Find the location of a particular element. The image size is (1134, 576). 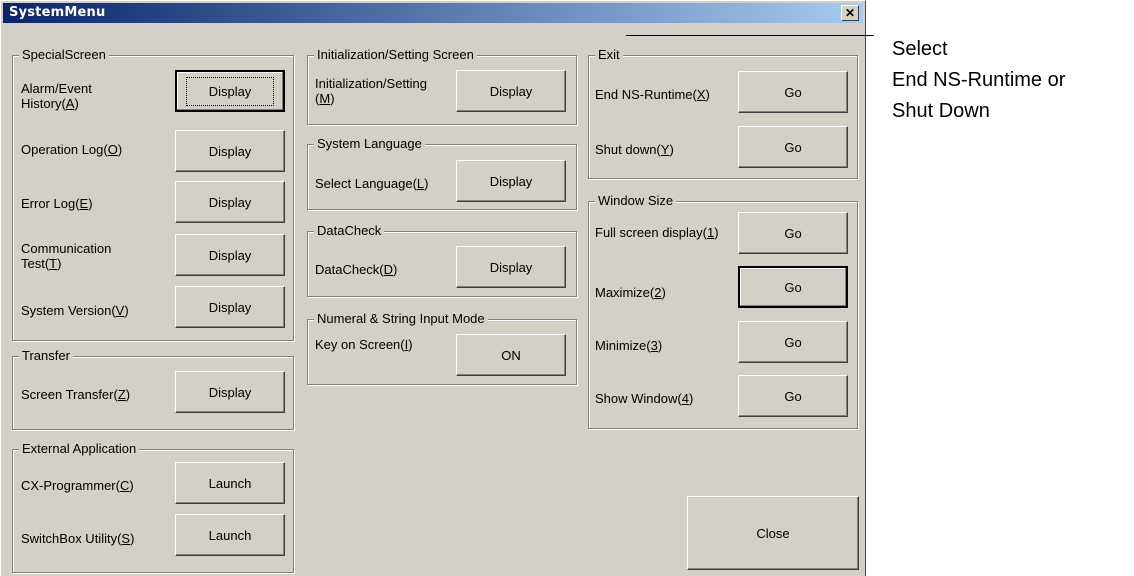

window-size-legend: Window Size is located at coordinates (636, 200).